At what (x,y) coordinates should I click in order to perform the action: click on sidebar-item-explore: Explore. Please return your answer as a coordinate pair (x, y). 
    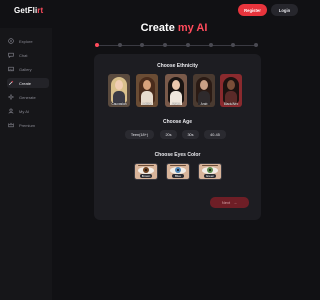
    Looking at the image, I should click on (28, 41).